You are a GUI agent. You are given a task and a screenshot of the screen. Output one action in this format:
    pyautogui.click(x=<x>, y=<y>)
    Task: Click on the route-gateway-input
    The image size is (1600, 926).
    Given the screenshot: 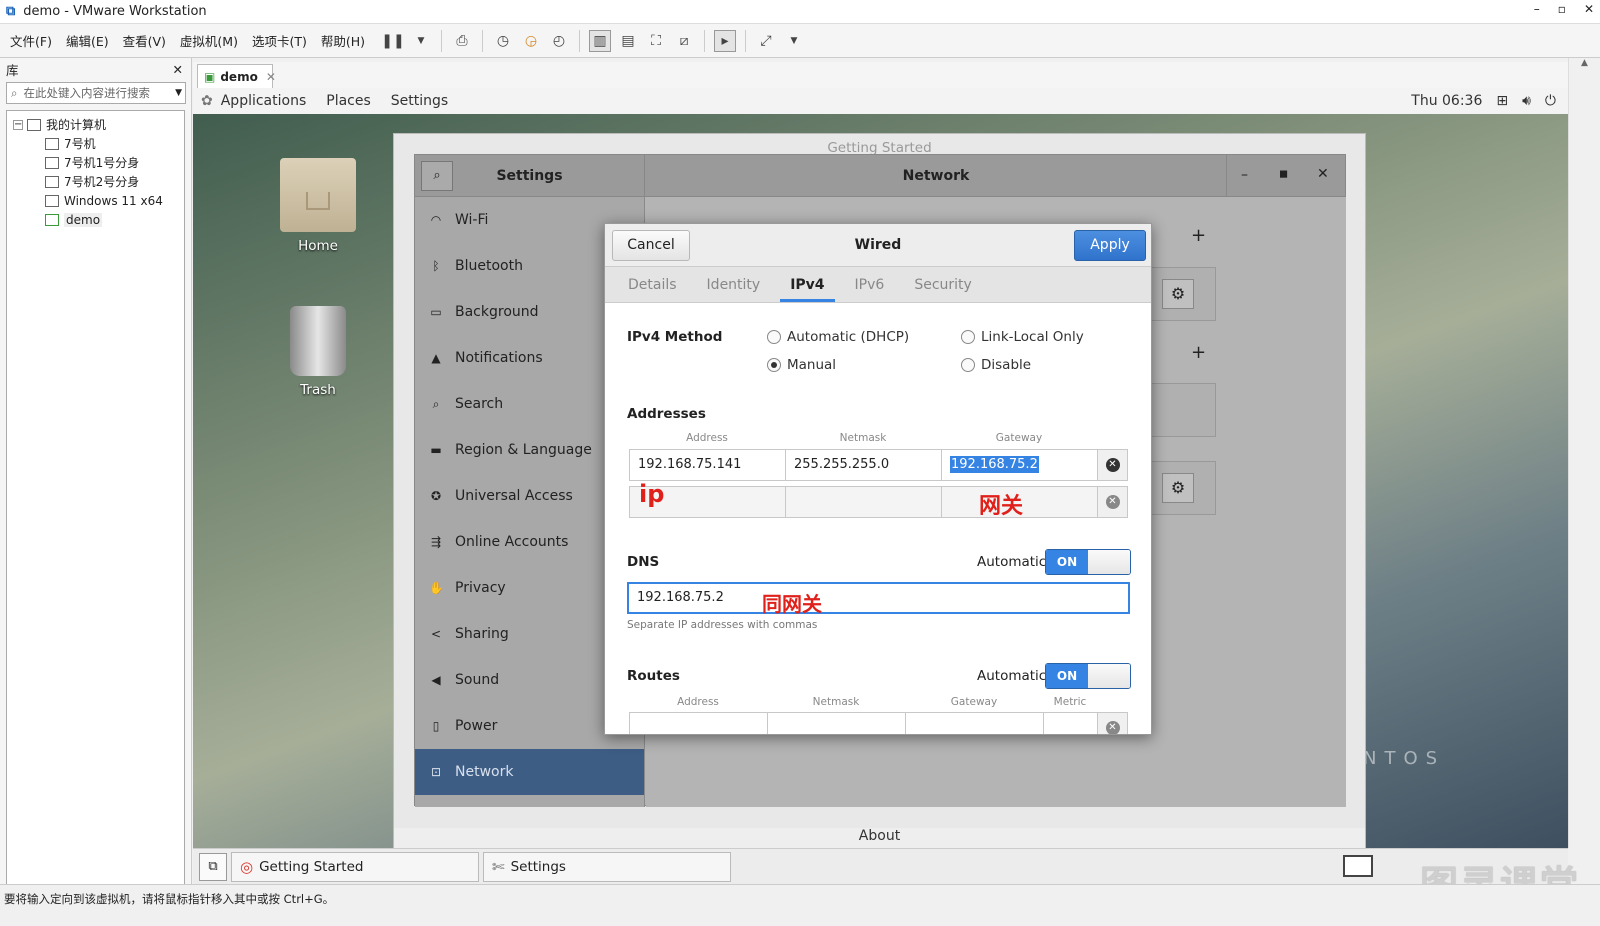 What is the action you would take?
    pyautogui.click(x=974, y=723)
    